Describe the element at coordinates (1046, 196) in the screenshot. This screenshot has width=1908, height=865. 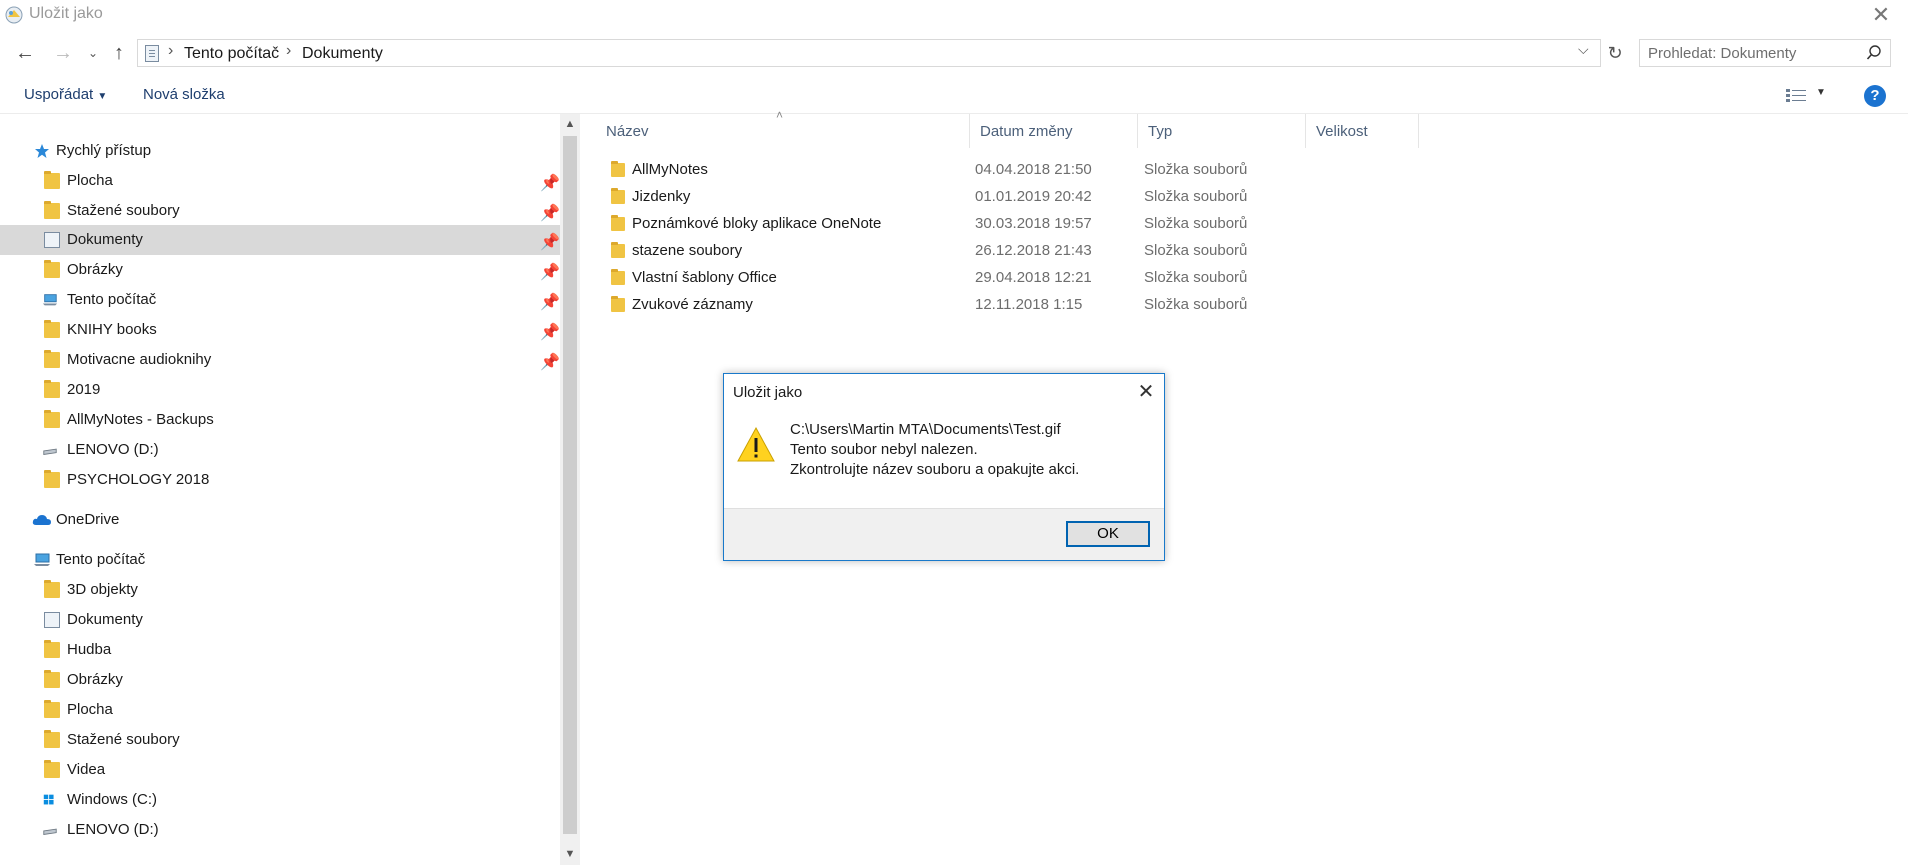
I see `table-row: Jizdenky 01.01.2019 20:42 Složka souborů` at that location.